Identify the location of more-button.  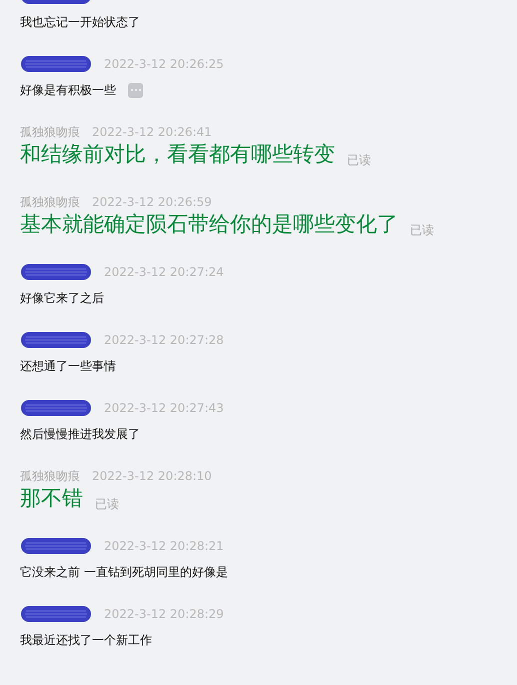
(135, 90).